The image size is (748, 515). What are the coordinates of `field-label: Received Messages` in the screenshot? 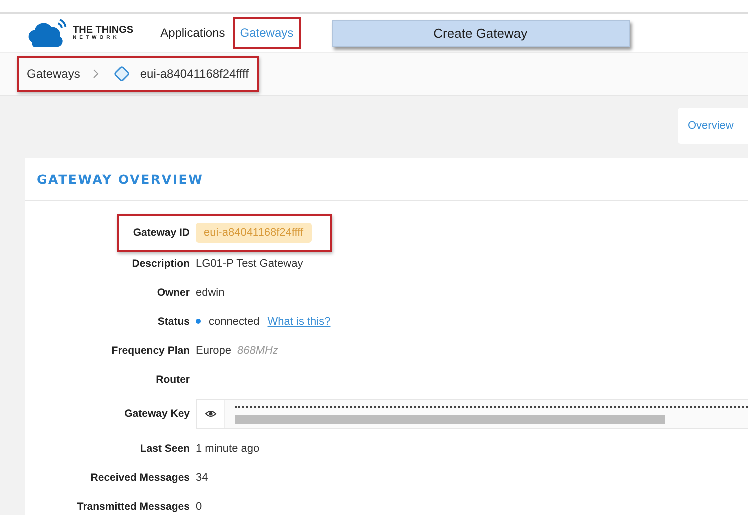 It's located at (140, 478).